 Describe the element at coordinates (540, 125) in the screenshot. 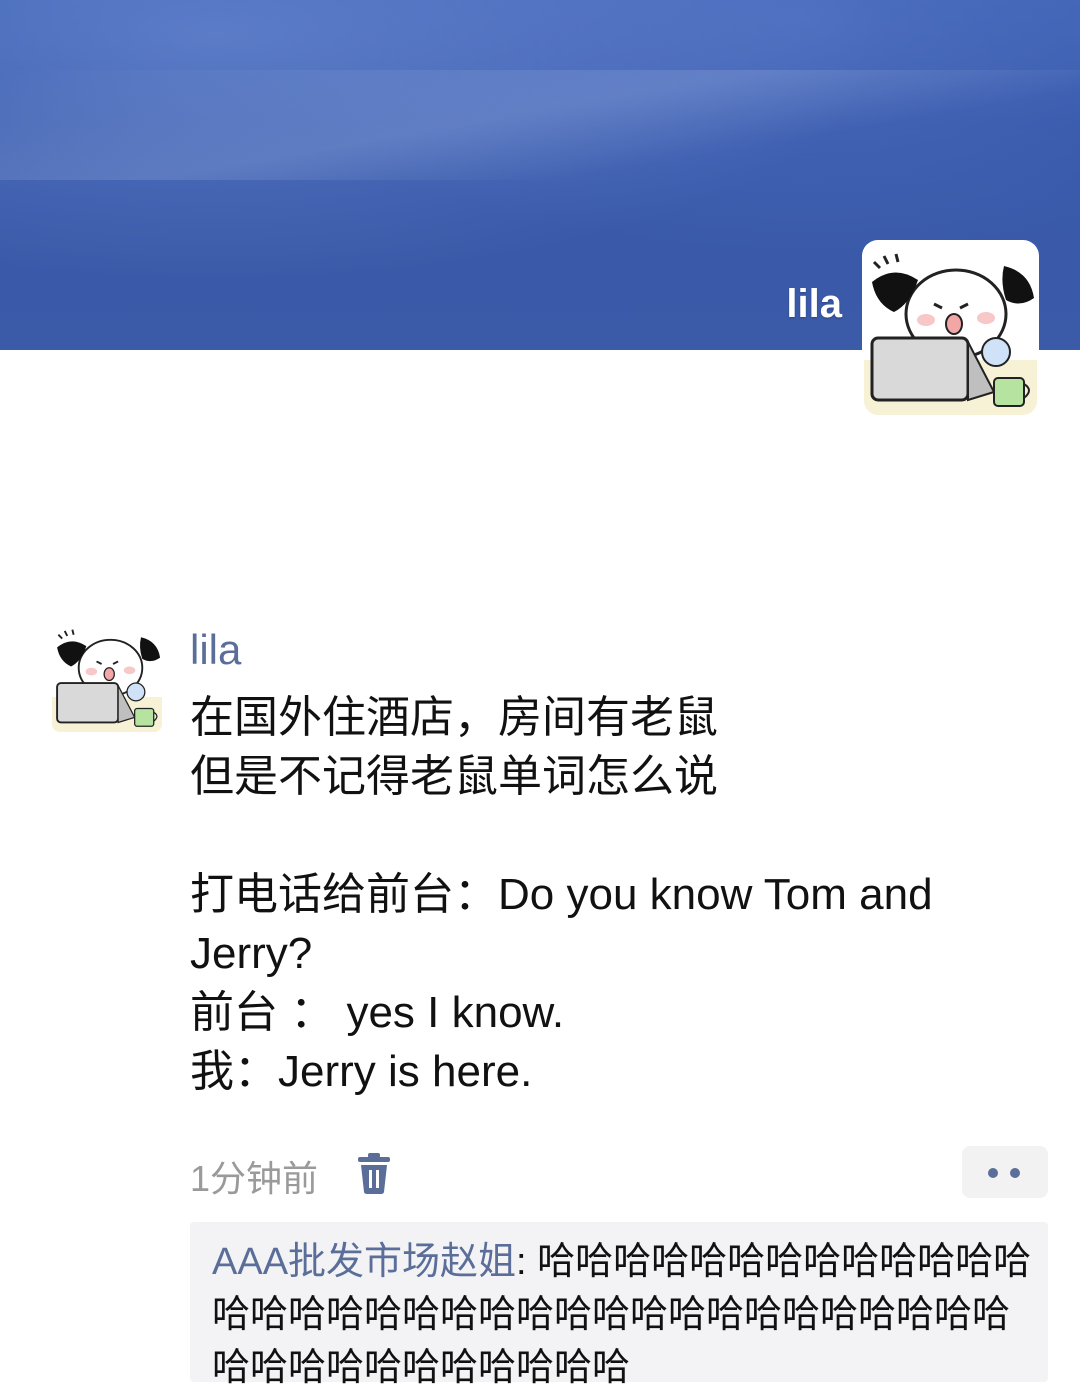

I see `cover-wave` at that location.